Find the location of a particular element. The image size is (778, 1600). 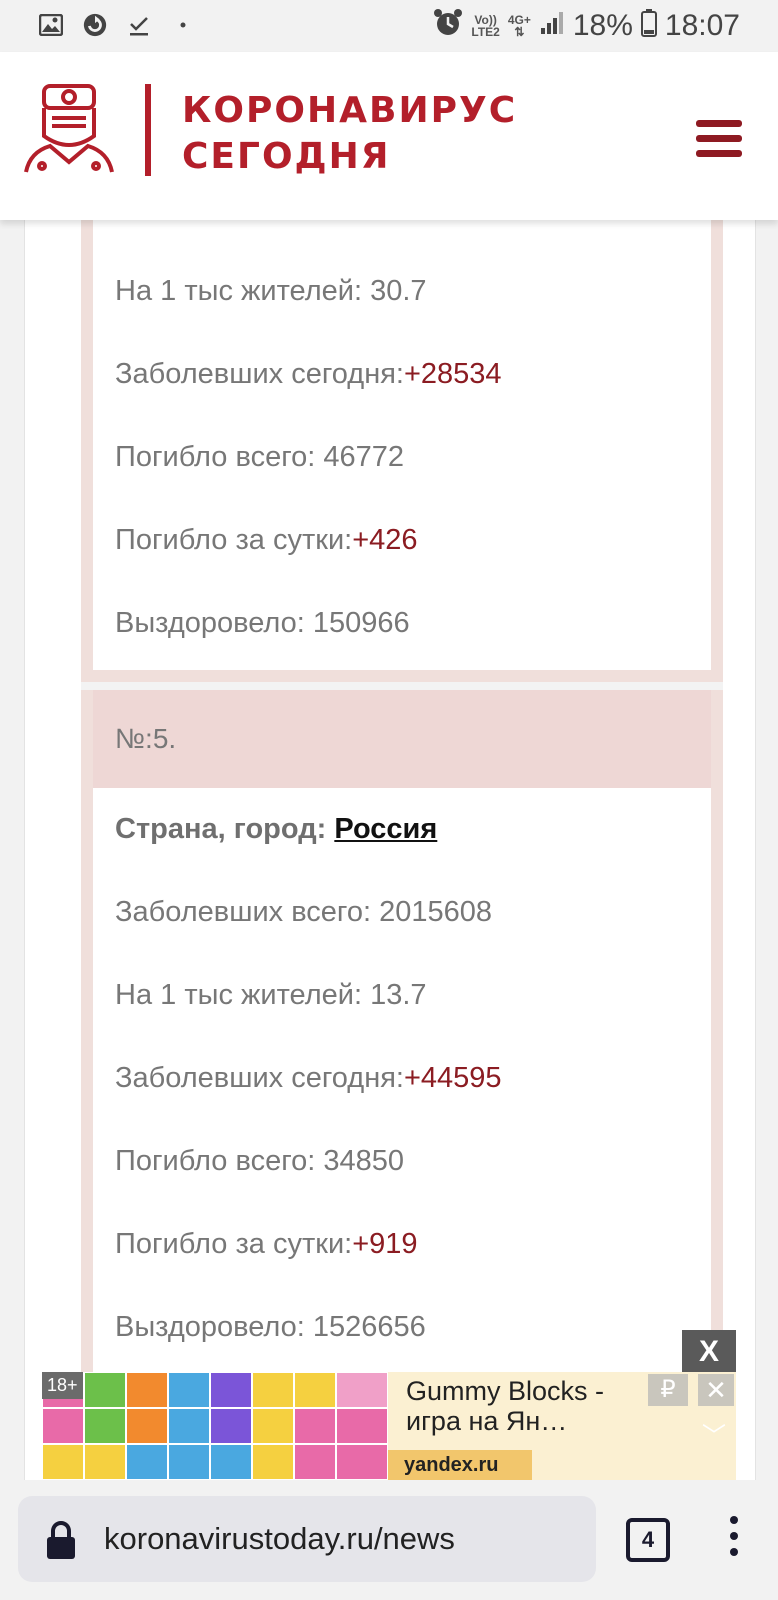

deaths-today-row: Погибло за сутки:+919 is located at coordinates (266, 1244).